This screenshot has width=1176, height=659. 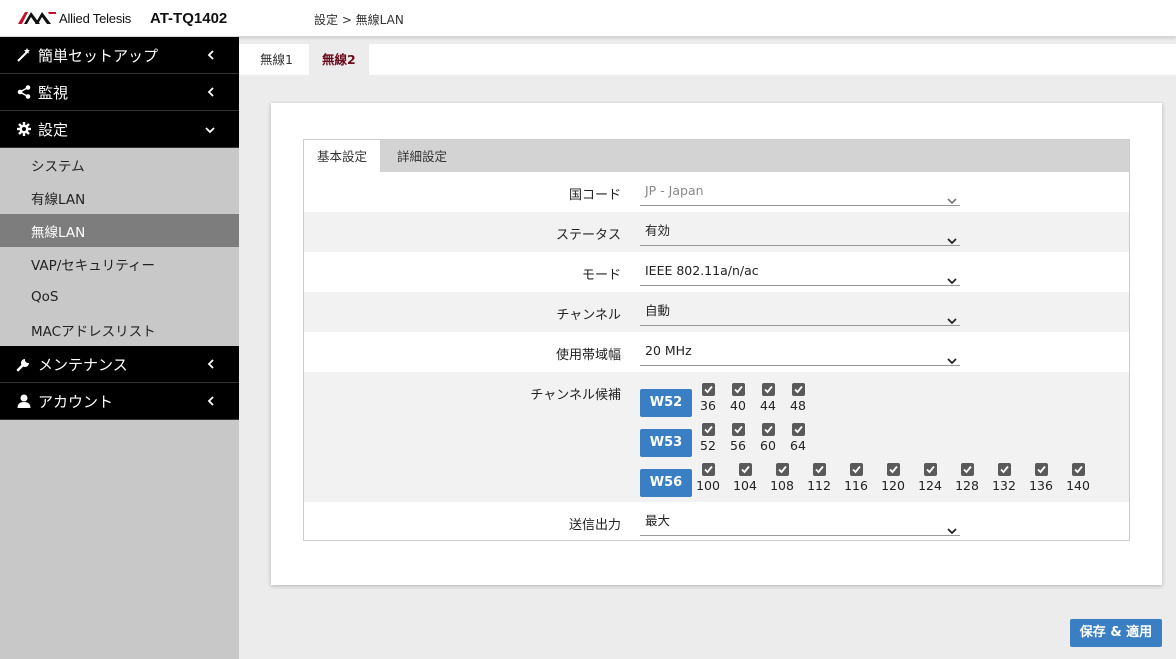 What do you see at coordinates (708, 485) in the screenshot?
I see `channel-number: 100` at bounding box center [708, 485].